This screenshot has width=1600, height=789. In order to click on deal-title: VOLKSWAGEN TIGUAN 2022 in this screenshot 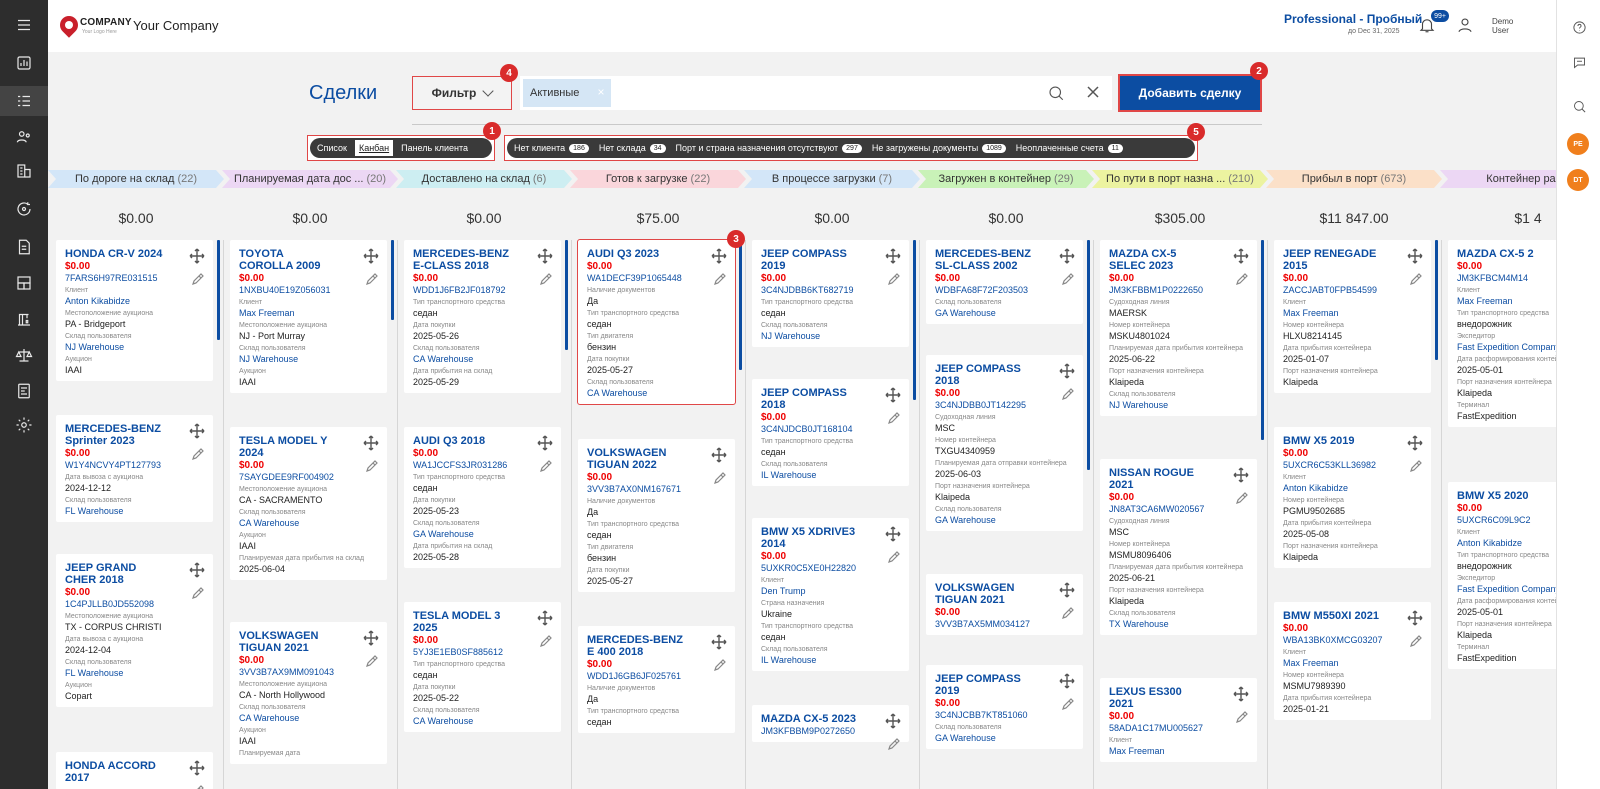, I will do `click(637, 459)`.